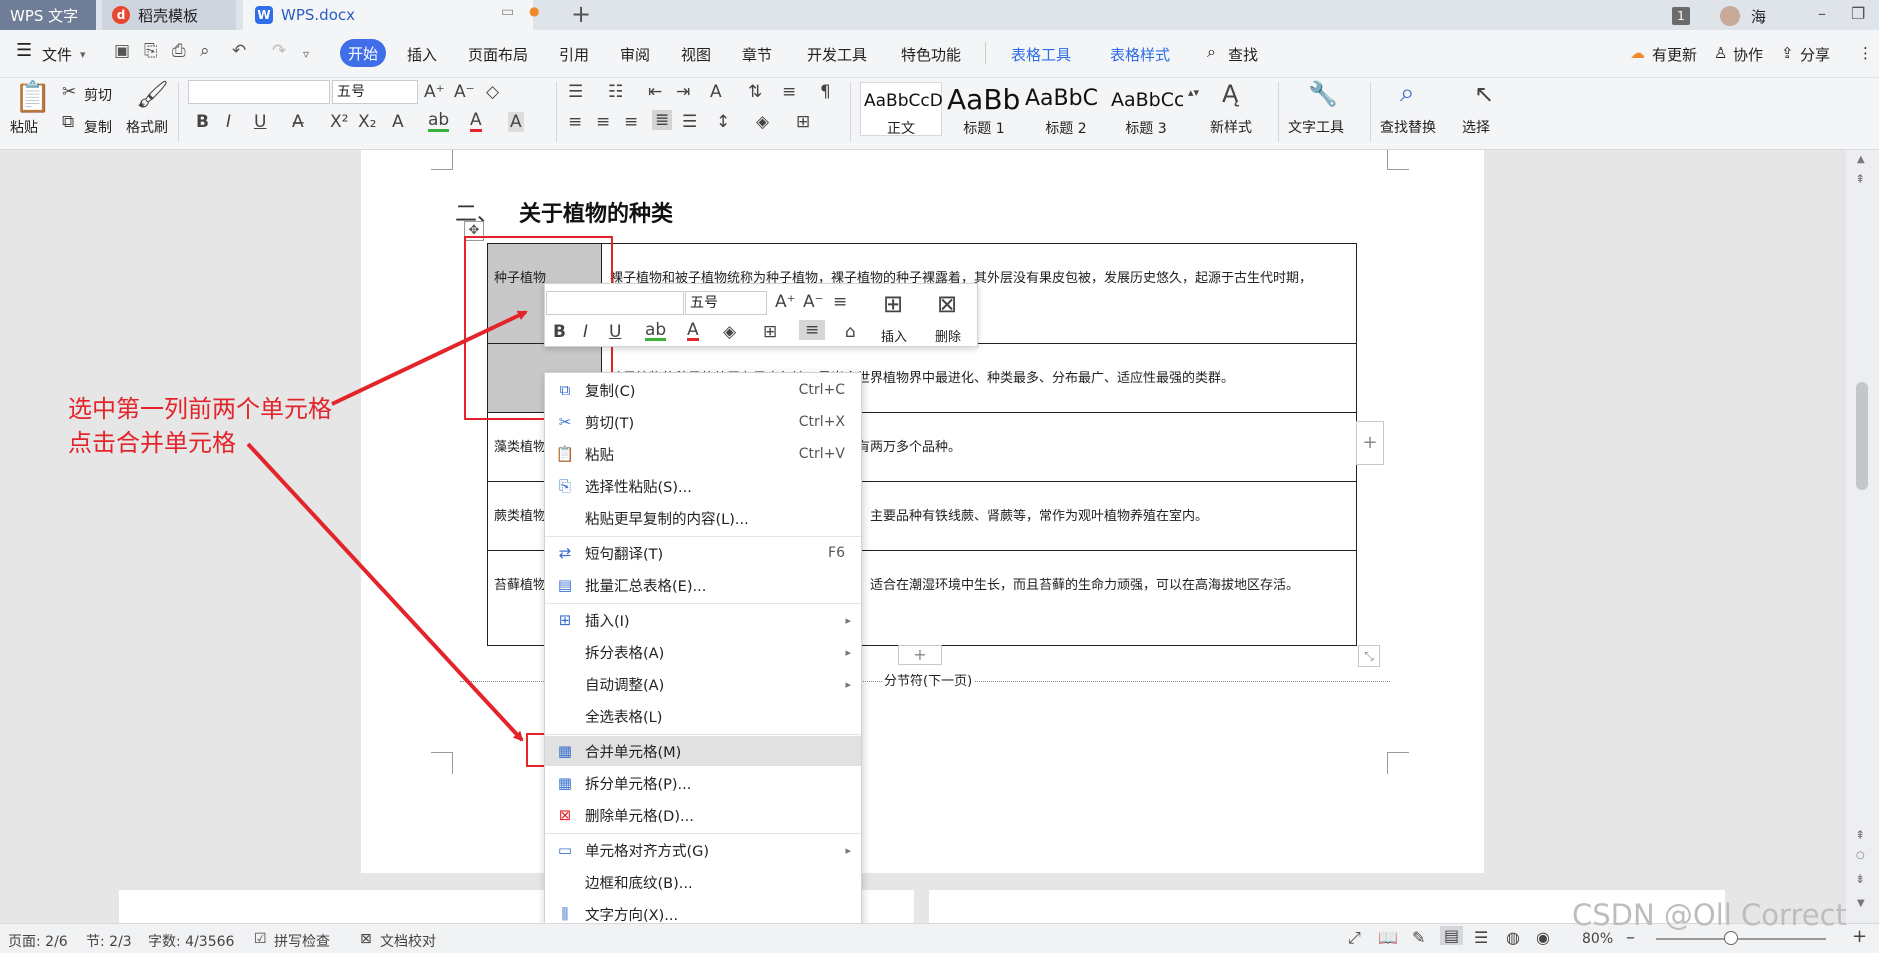  What do you see at coordinates (607, 621) in the screenshot?
I see `menu-item-label: 插入(I)` at bounding box center [607, 621].